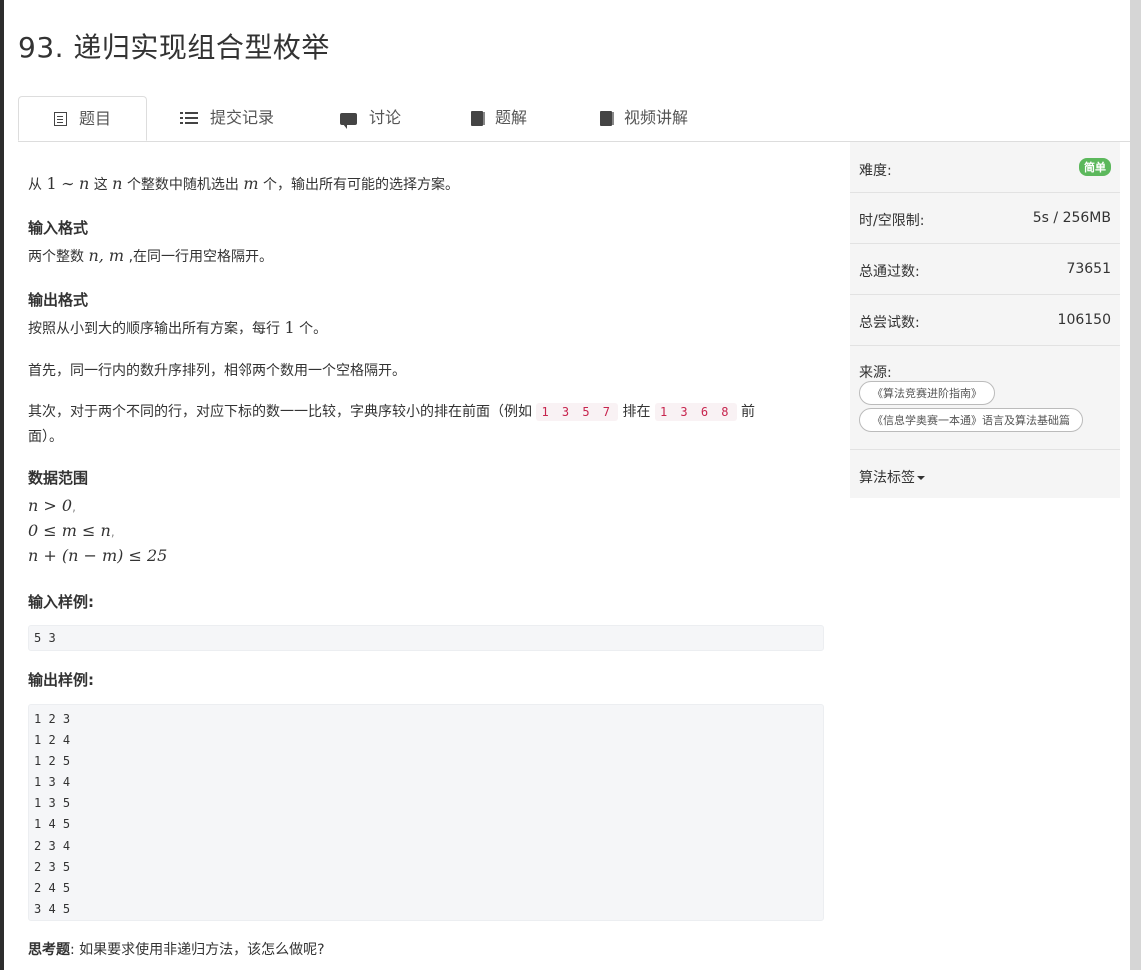  I want to click on code-line: 2 3 4, so click(52, 845).